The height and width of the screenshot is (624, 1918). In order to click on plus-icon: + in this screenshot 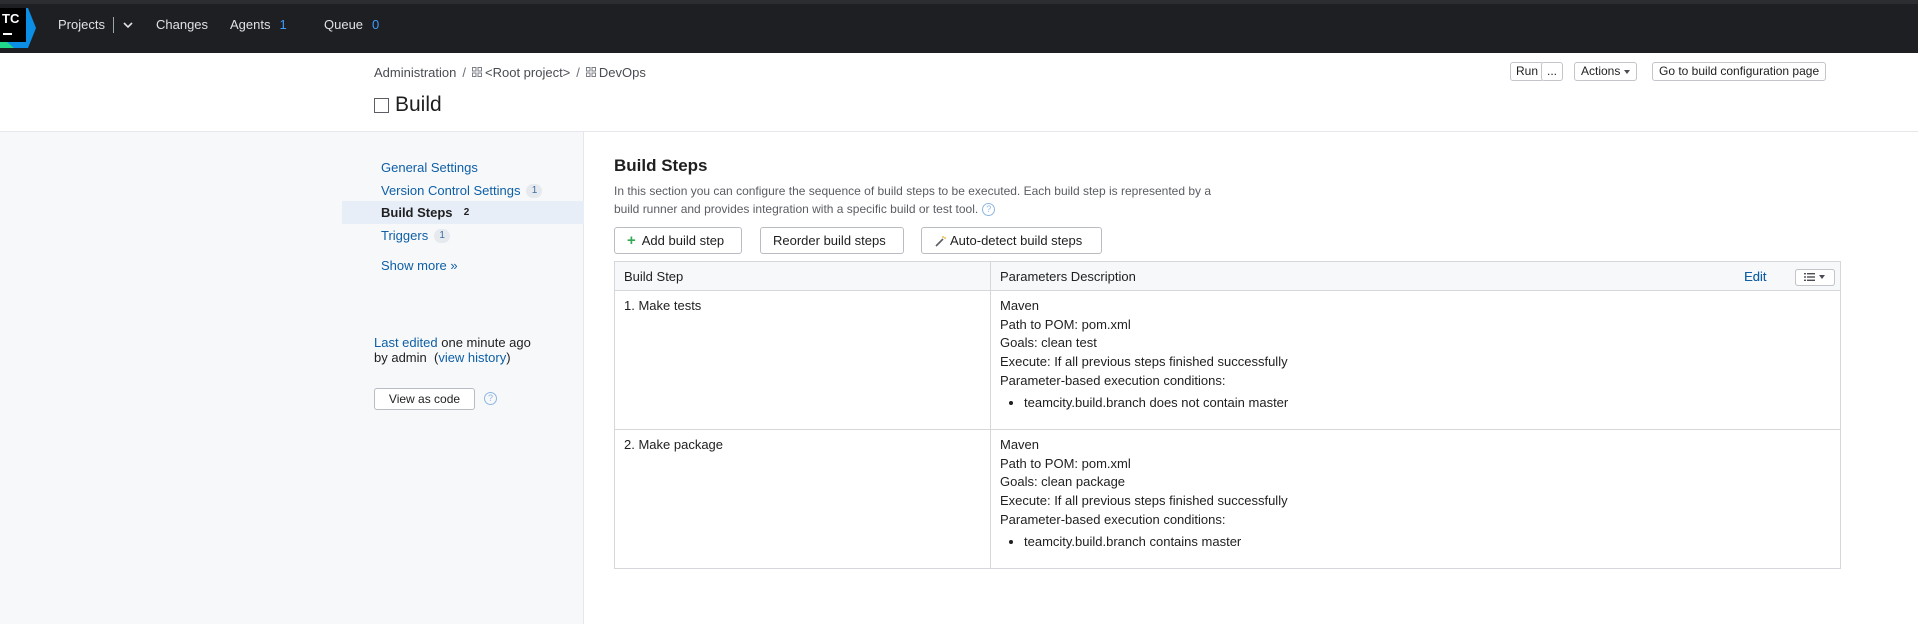, I will do `click(631, 240)`.